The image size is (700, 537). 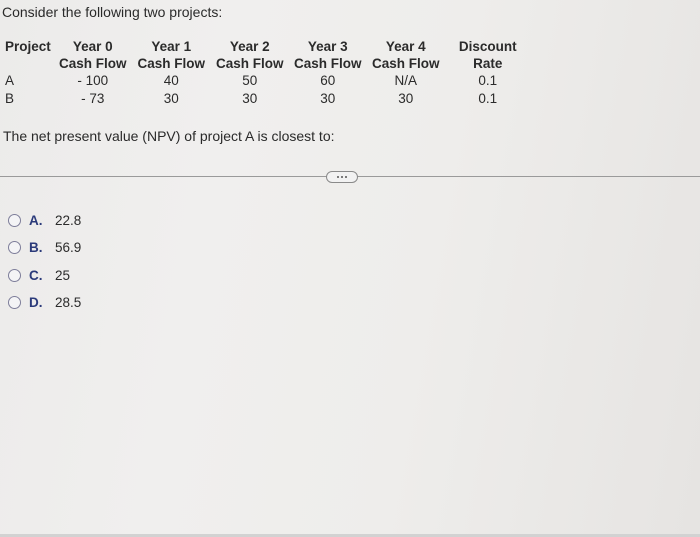 What do you see at coordinates (68, 220) in the screenshot?
I see `option-value: 22.8` at bounding box center [68, 220].